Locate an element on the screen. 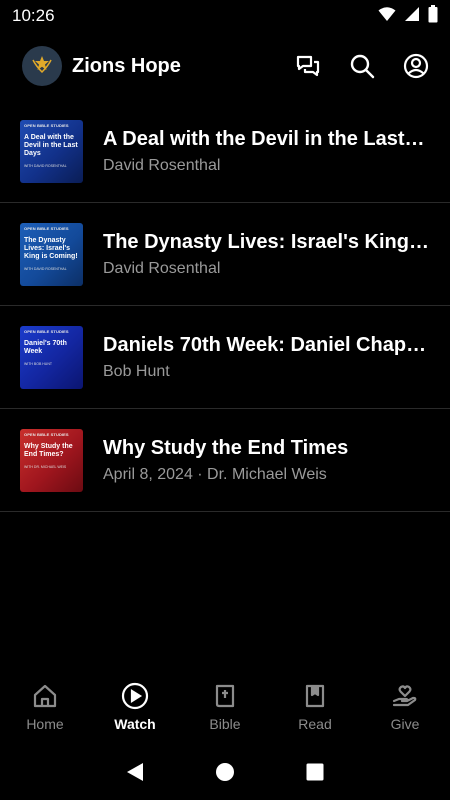  battery-icon is located at coordinates (433, 16).